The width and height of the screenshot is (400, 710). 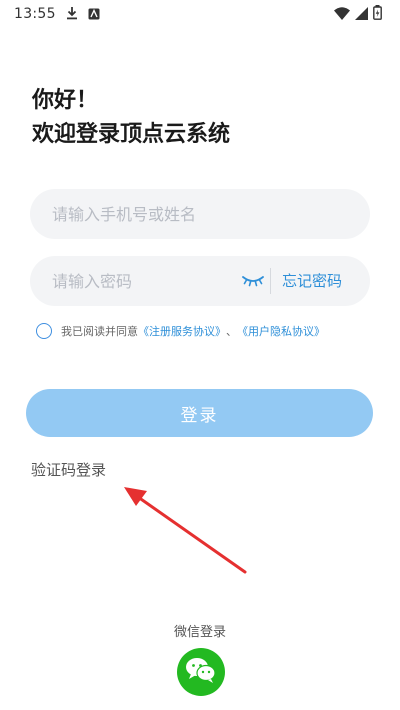 I want to click on password-input, so click(x=147, y=281).